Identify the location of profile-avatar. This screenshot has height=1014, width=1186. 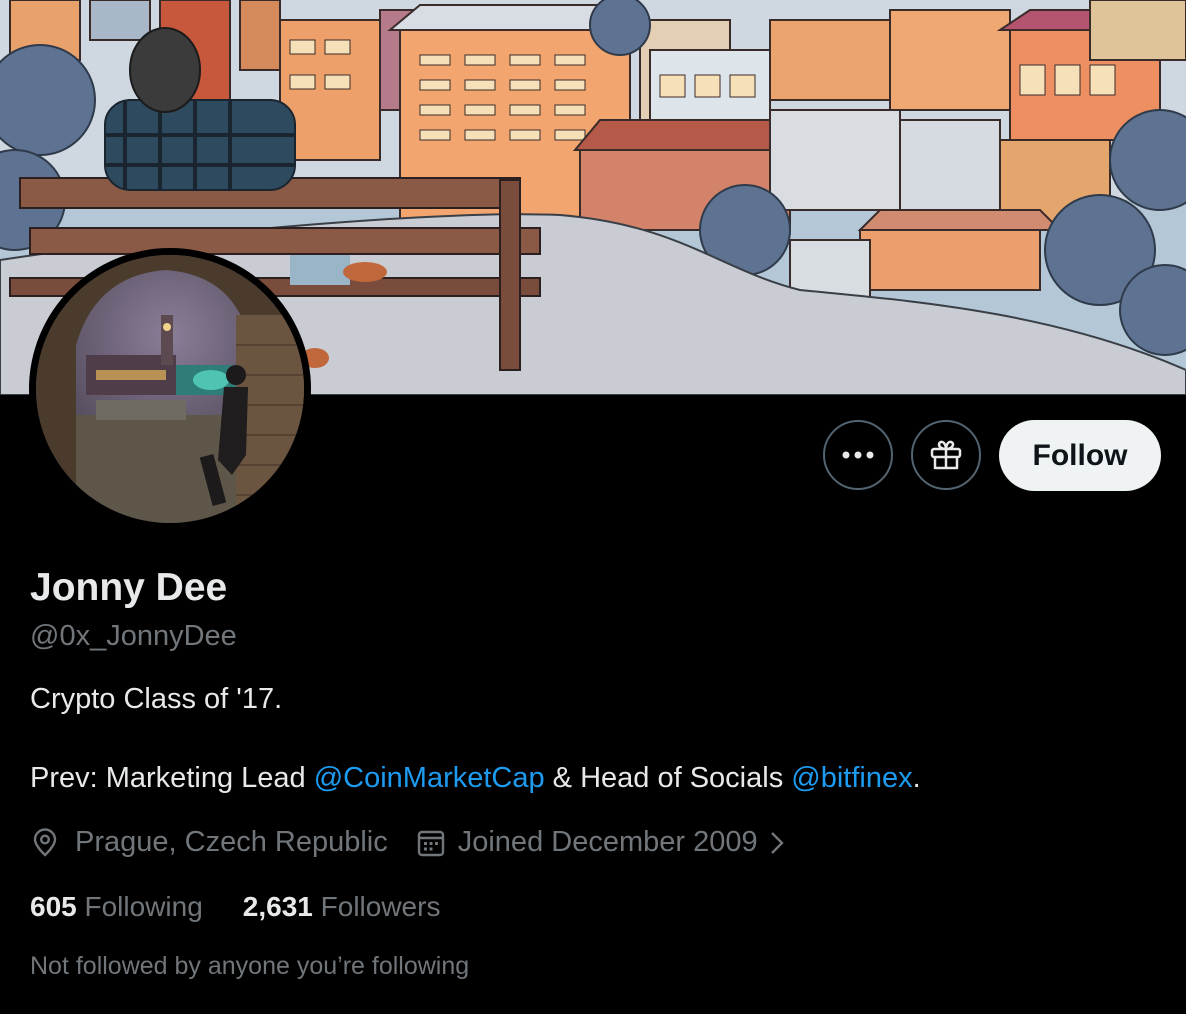
(170, 389).